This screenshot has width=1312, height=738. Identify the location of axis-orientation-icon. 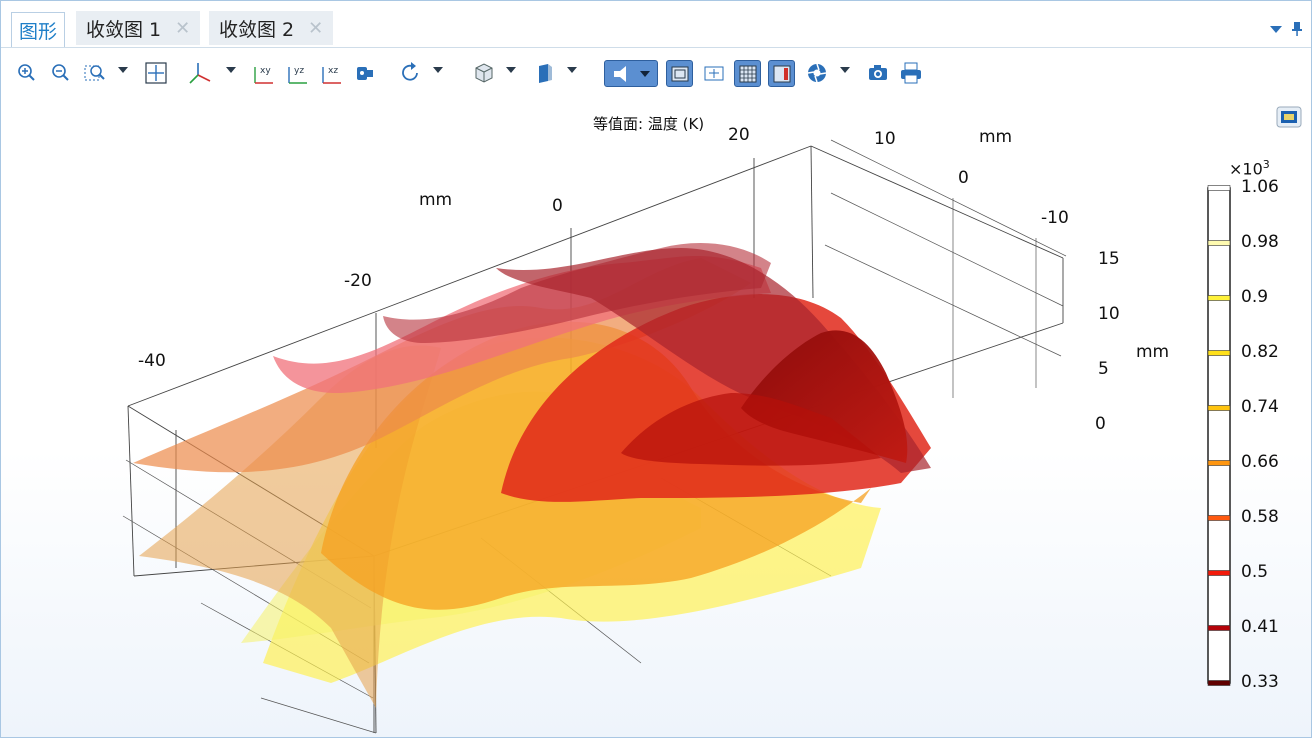
(200, 73).